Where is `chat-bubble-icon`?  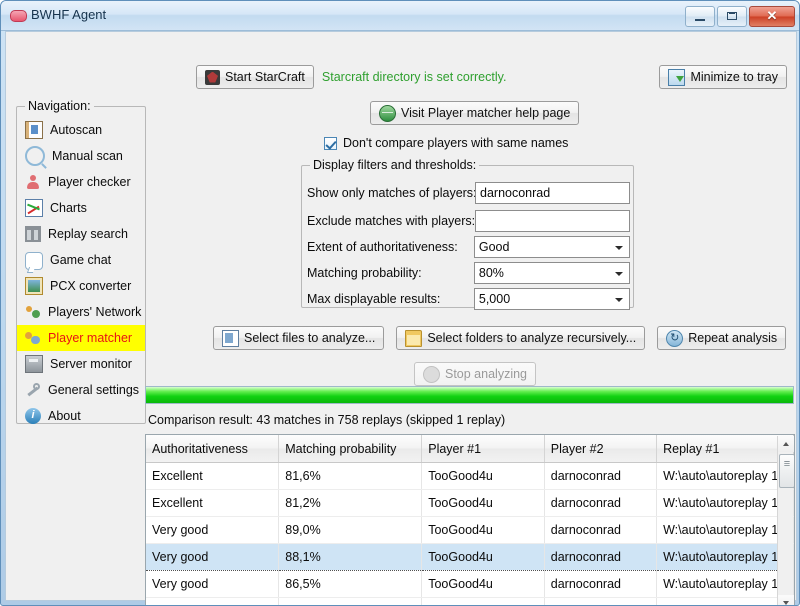
chat-bubble-icon is located at coordinates (34, 261).